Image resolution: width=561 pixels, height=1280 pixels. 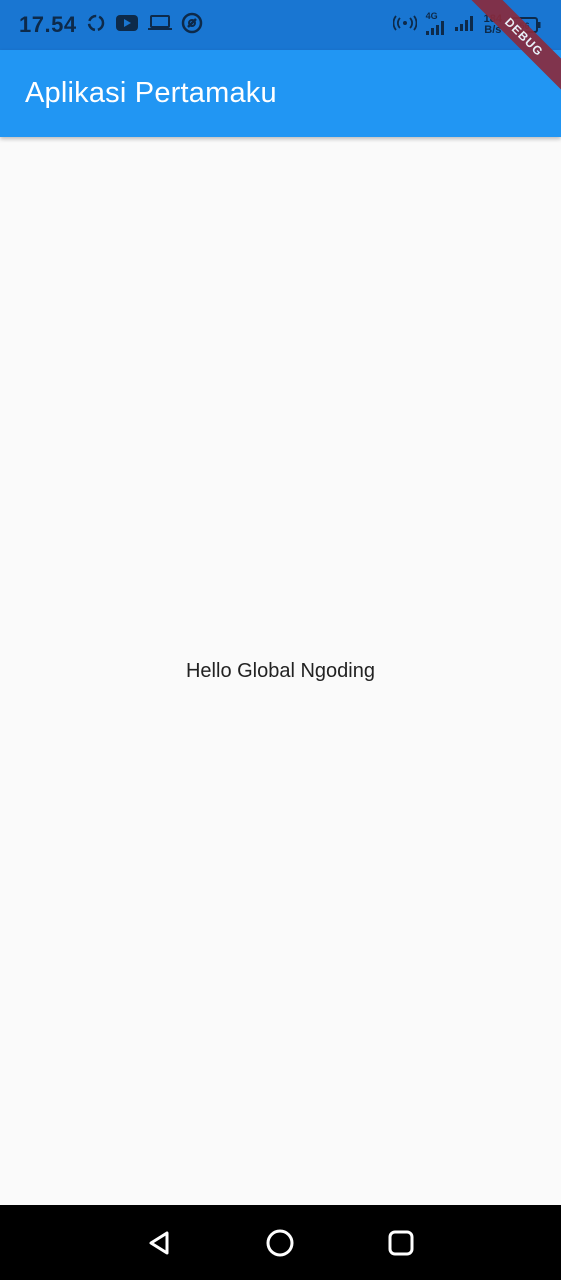 I want to click on nav-back-button, so click(x=160, y=1243).